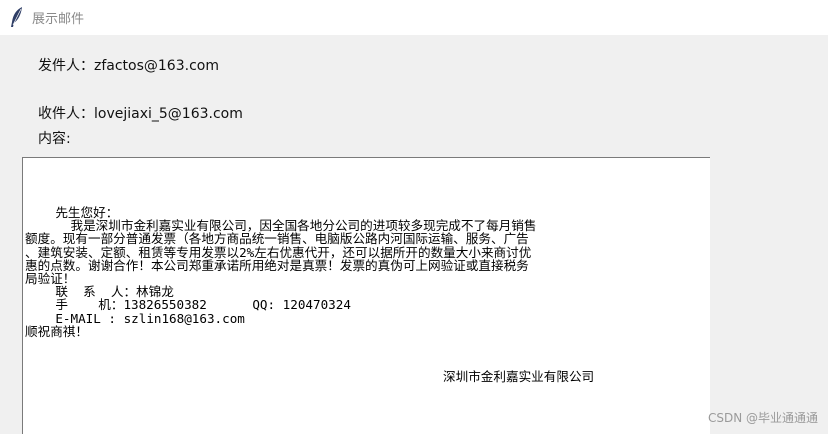  What do you see at coordinates (66, 114) in the screenshot?
I see `to-label: 收件人：` at bounding box center [66, 114].